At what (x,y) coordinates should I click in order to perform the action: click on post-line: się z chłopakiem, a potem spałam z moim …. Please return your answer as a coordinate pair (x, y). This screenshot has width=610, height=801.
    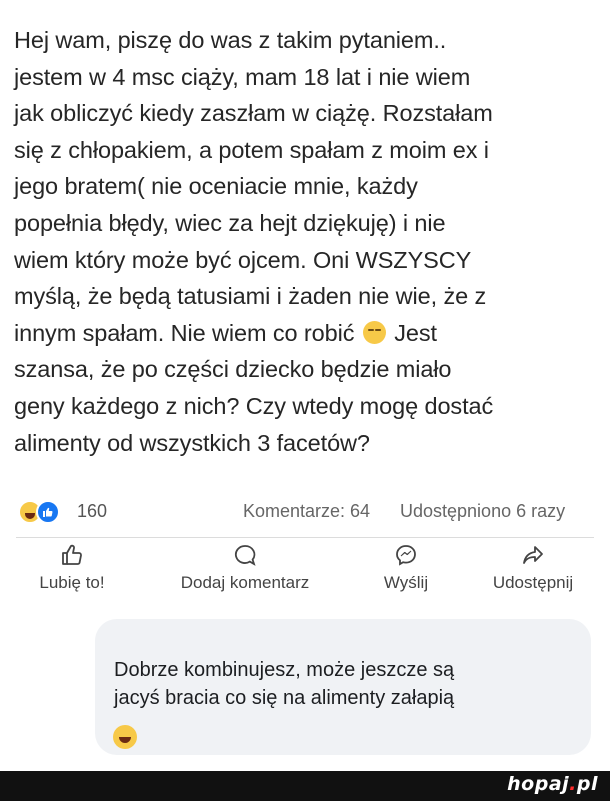
    Looking at the image, I should click on (251, 149).